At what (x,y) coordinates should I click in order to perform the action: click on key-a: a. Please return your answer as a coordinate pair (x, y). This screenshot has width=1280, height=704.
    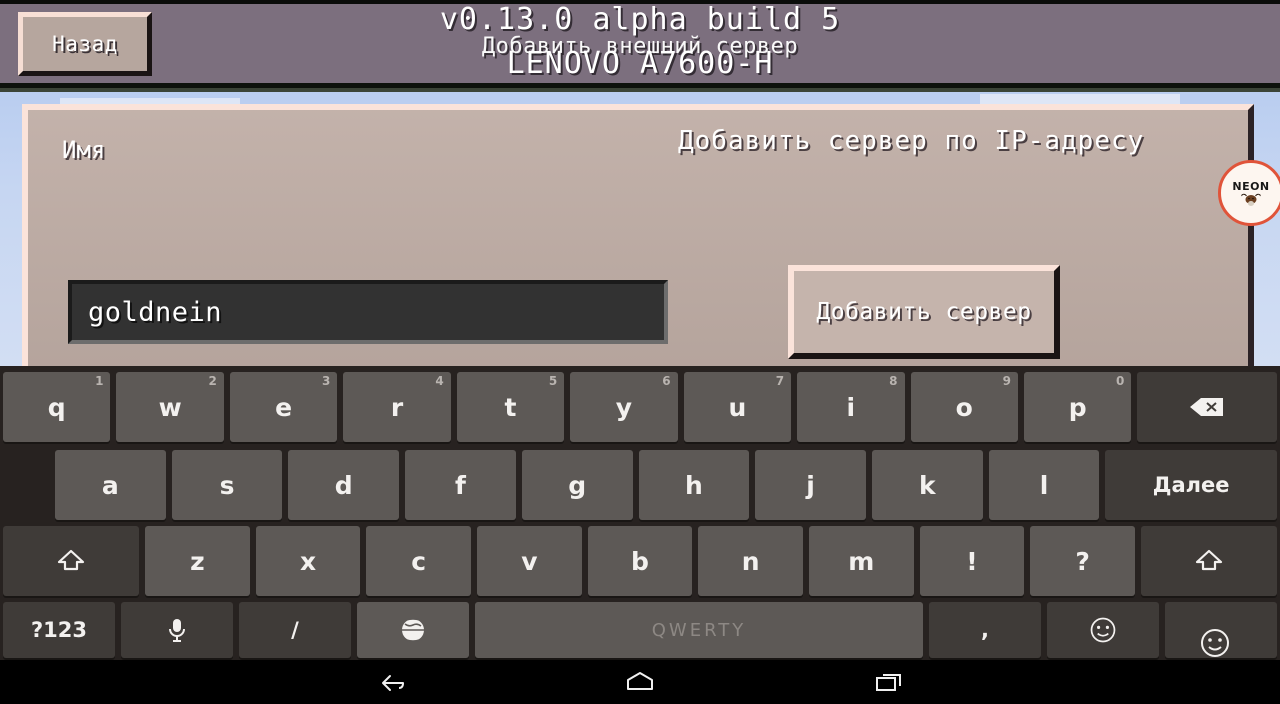
    Looking at the image, I should click on (110, 485).